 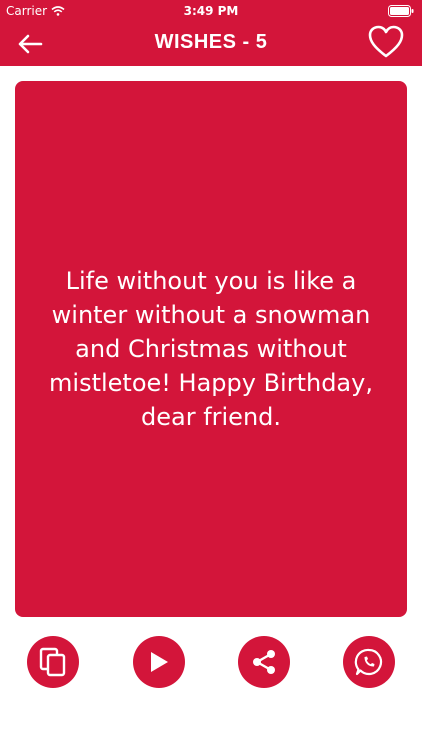 What do you see at coordinates (211, 664) in the screenshot?
I see `action-bar` at bounding box center [211, 664].